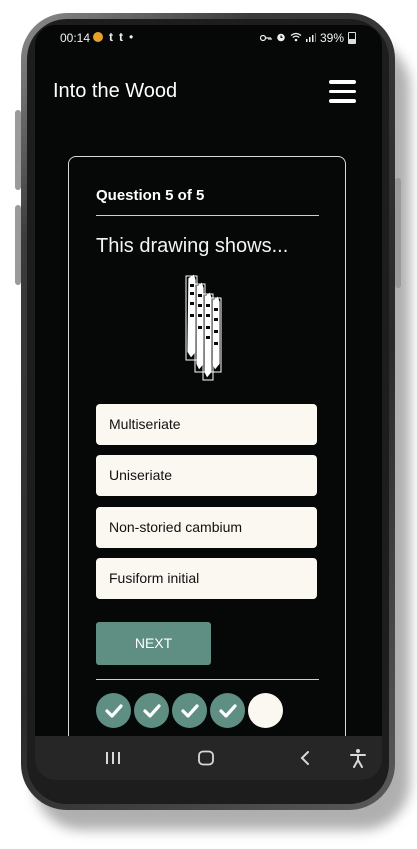 The image size is (417, 849). What do you see at coordinates (113, 758) in the screenshot?
I see `recent-apps-icon` at bounding box center [113, 758].